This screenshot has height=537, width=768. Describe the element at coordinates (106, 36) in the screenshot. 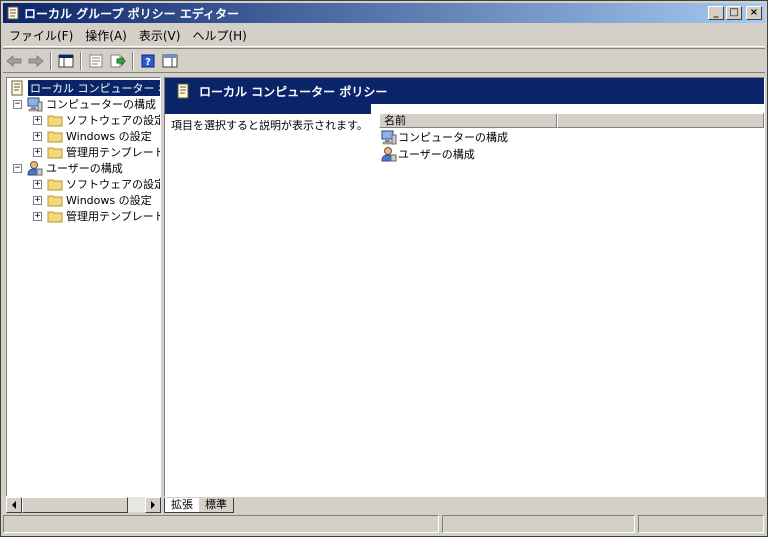

I see `menu-action: 操作(A)` at that location.